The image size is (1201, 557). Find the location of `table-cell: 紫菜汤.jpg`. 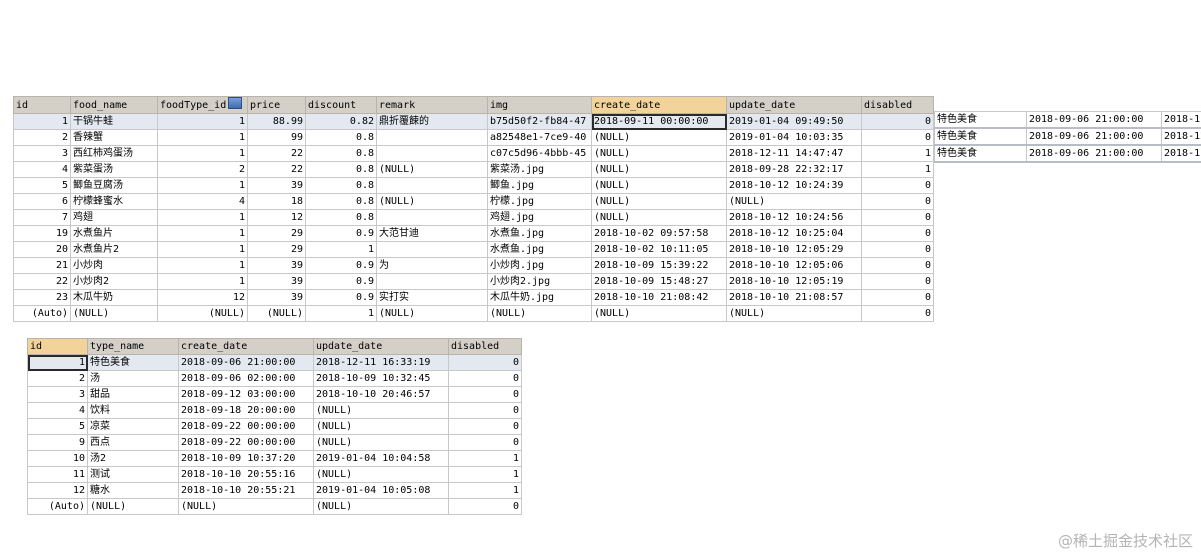

table-cell: 紫菜汤.jpg is located at coordinates (539, 169).